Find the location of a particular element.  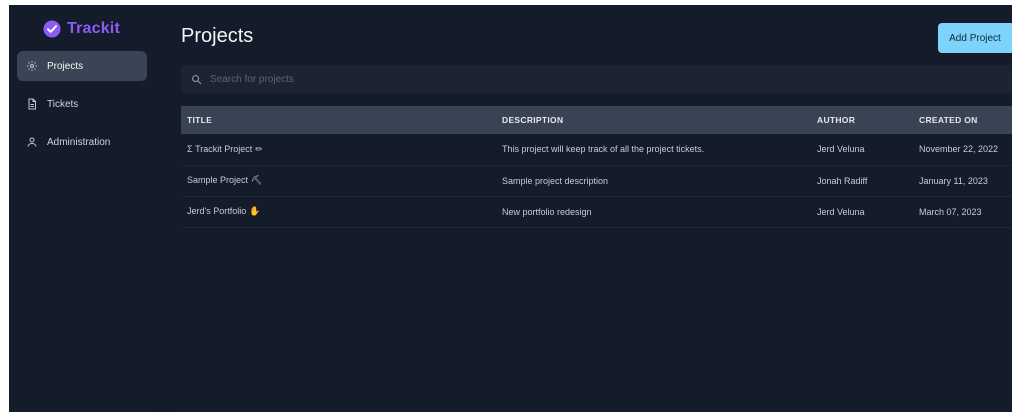

cell-author: Jonah Radiff is located at coordinates (842, 180).